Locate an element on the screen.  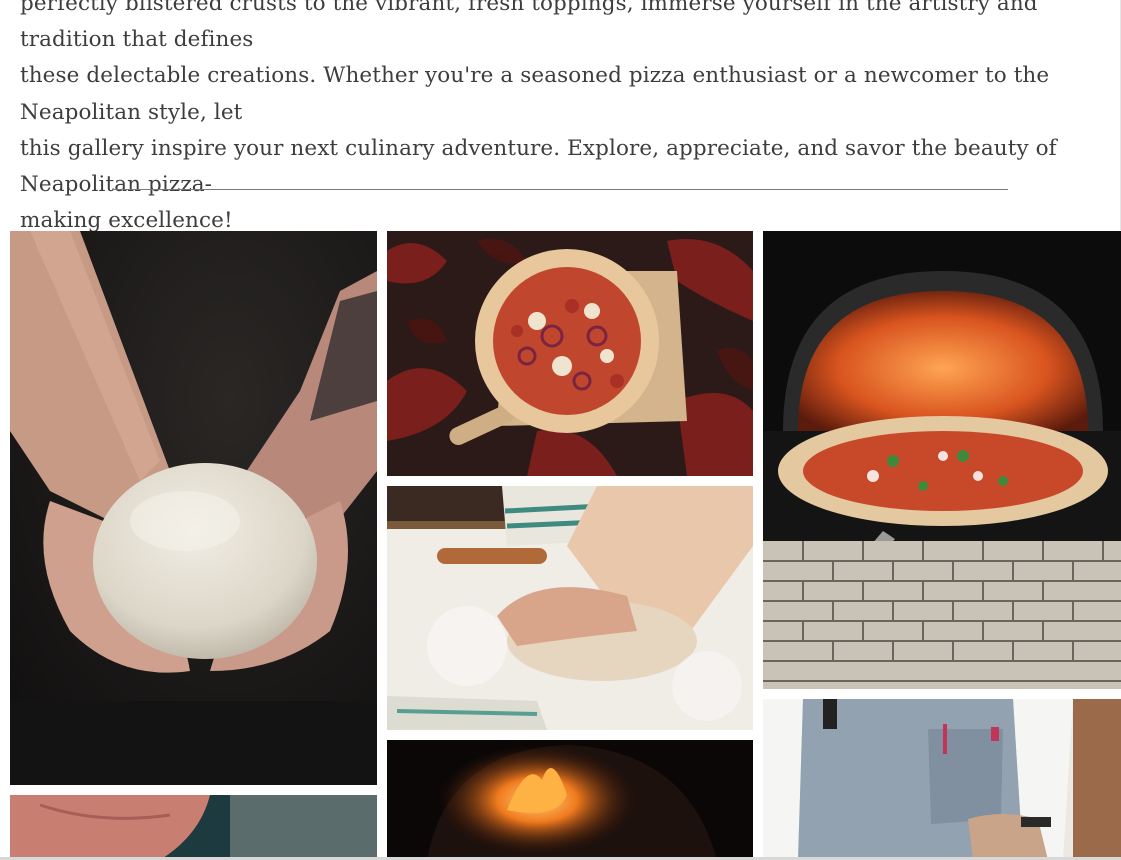
kneading-dough-photo is located at coordinates (570, 608).